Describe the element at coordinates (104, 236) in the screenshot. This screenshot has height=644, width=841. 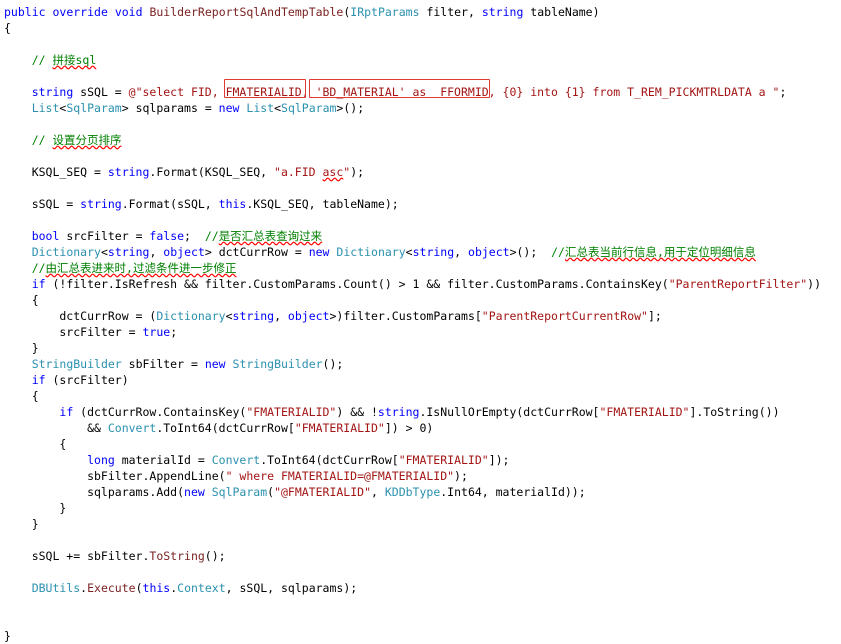
I see `code-token-pl: srcFilter =` at that location.